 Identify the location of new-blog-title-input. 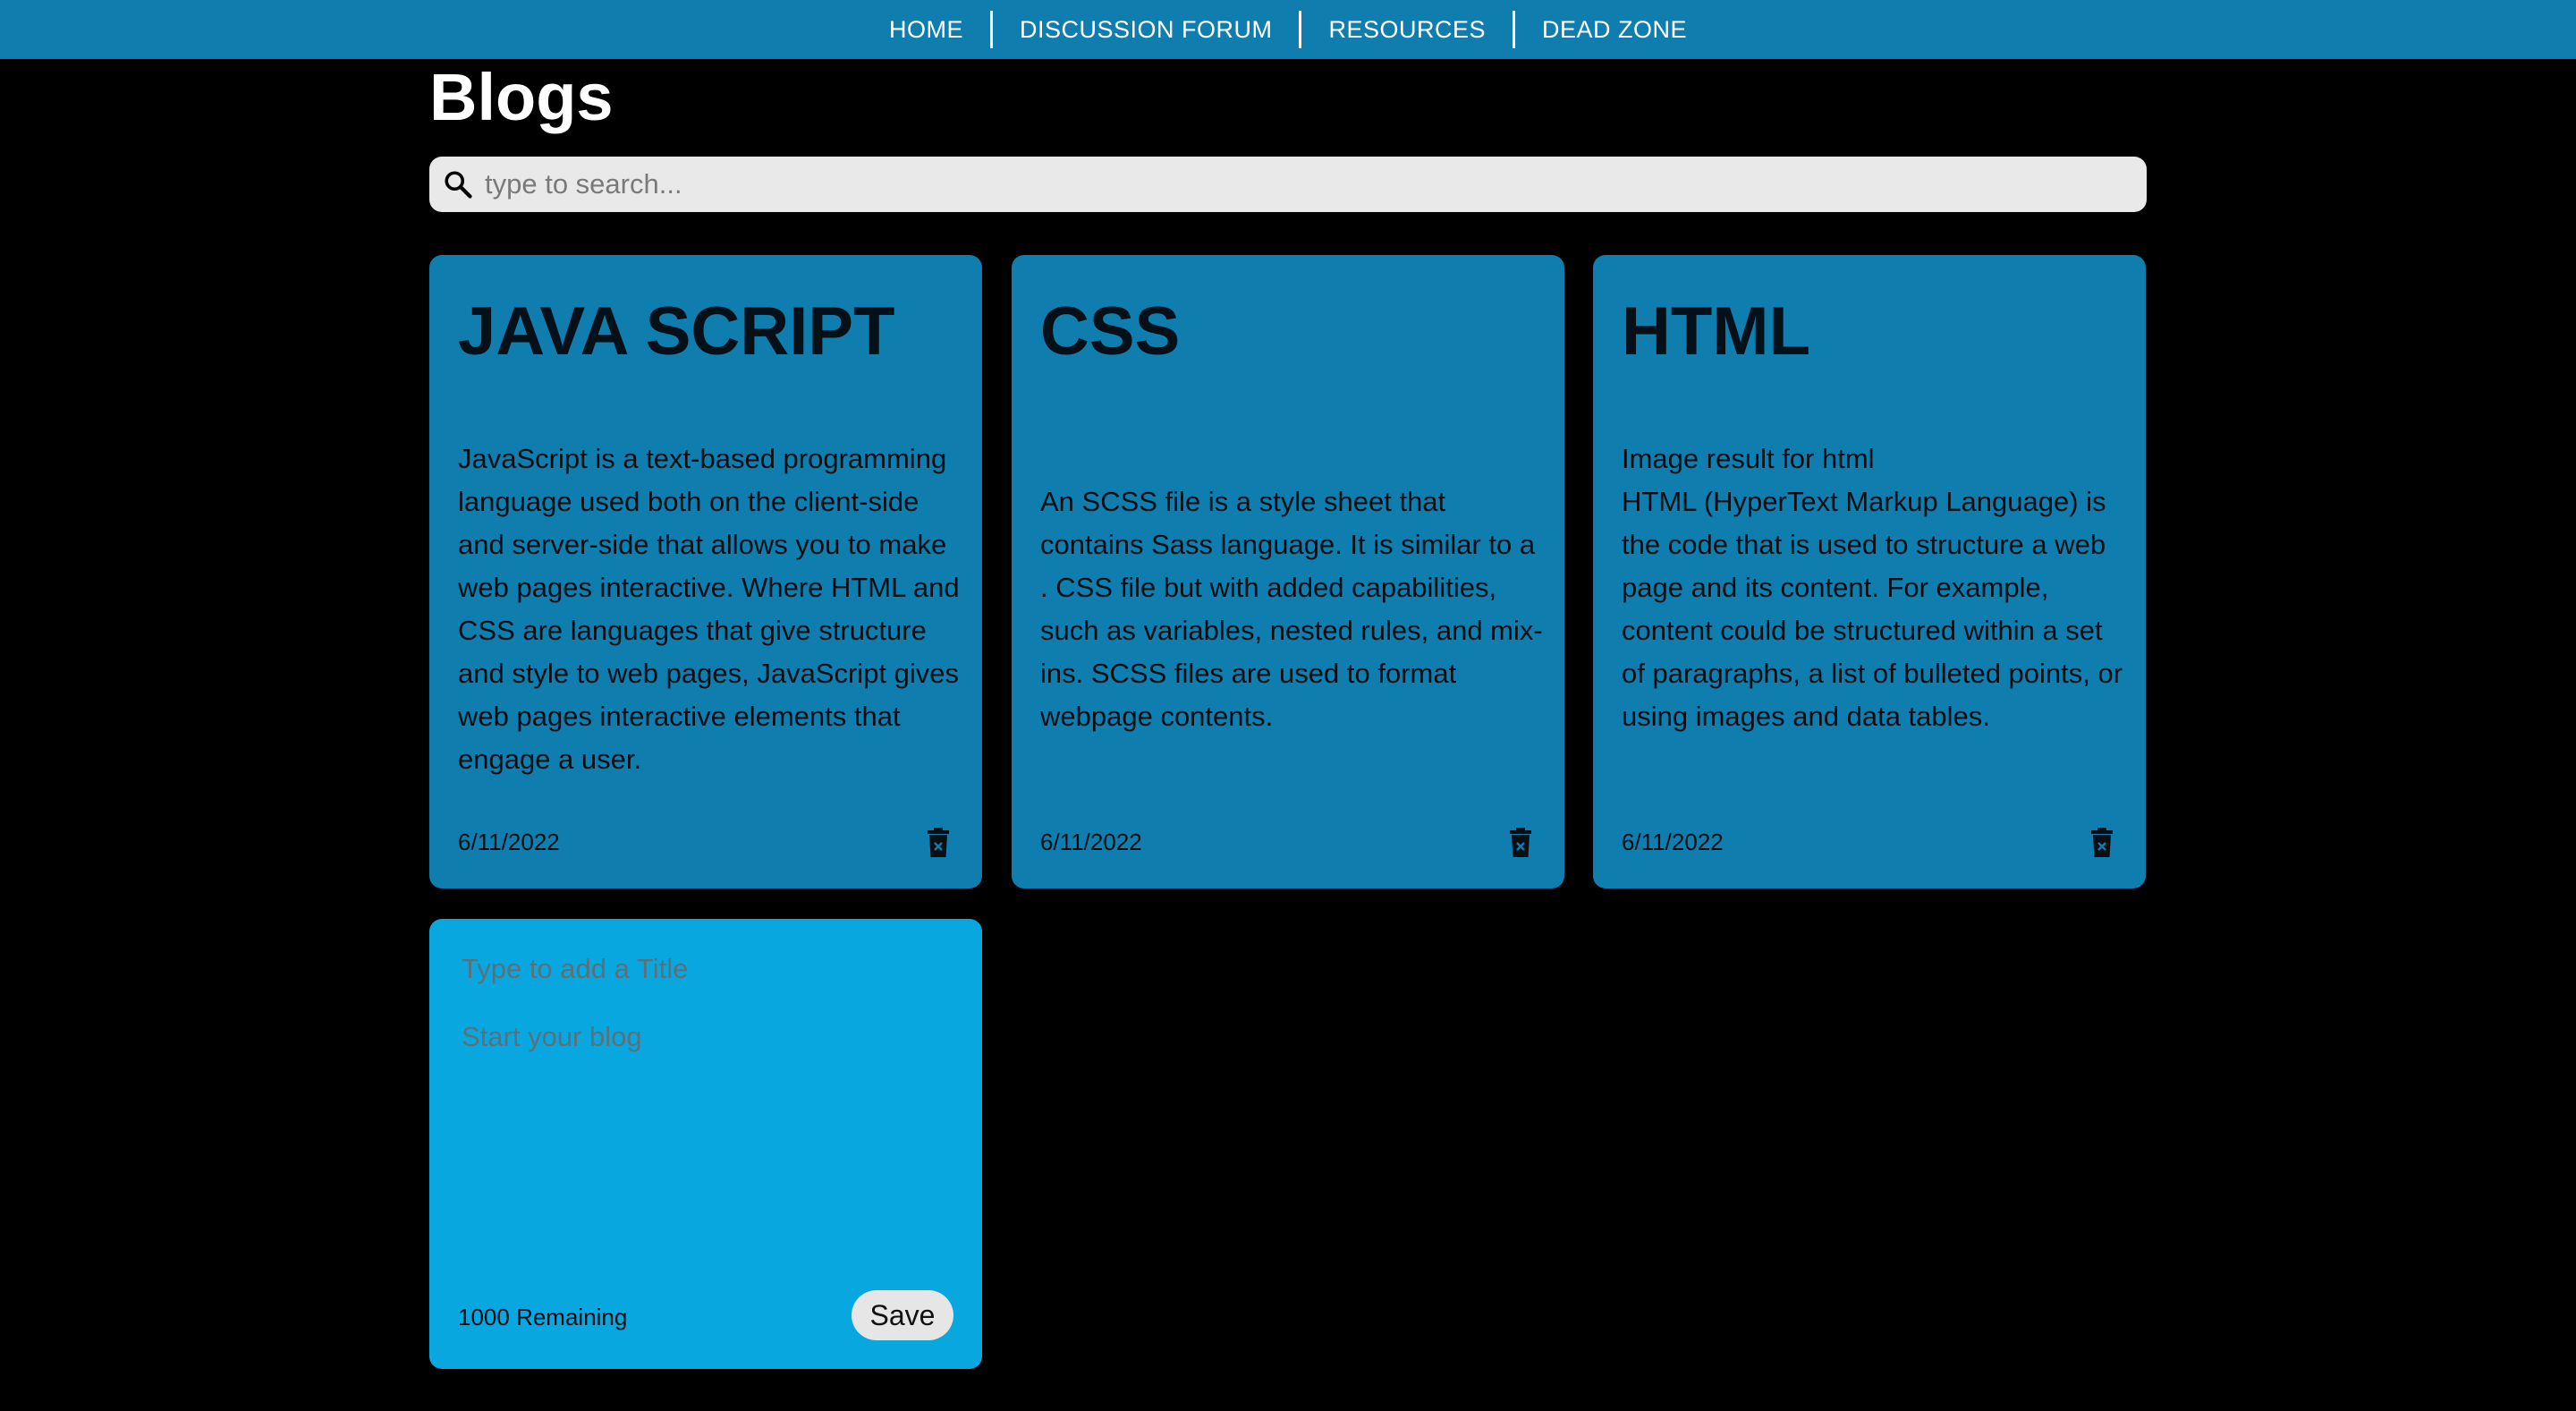
(707, 969).